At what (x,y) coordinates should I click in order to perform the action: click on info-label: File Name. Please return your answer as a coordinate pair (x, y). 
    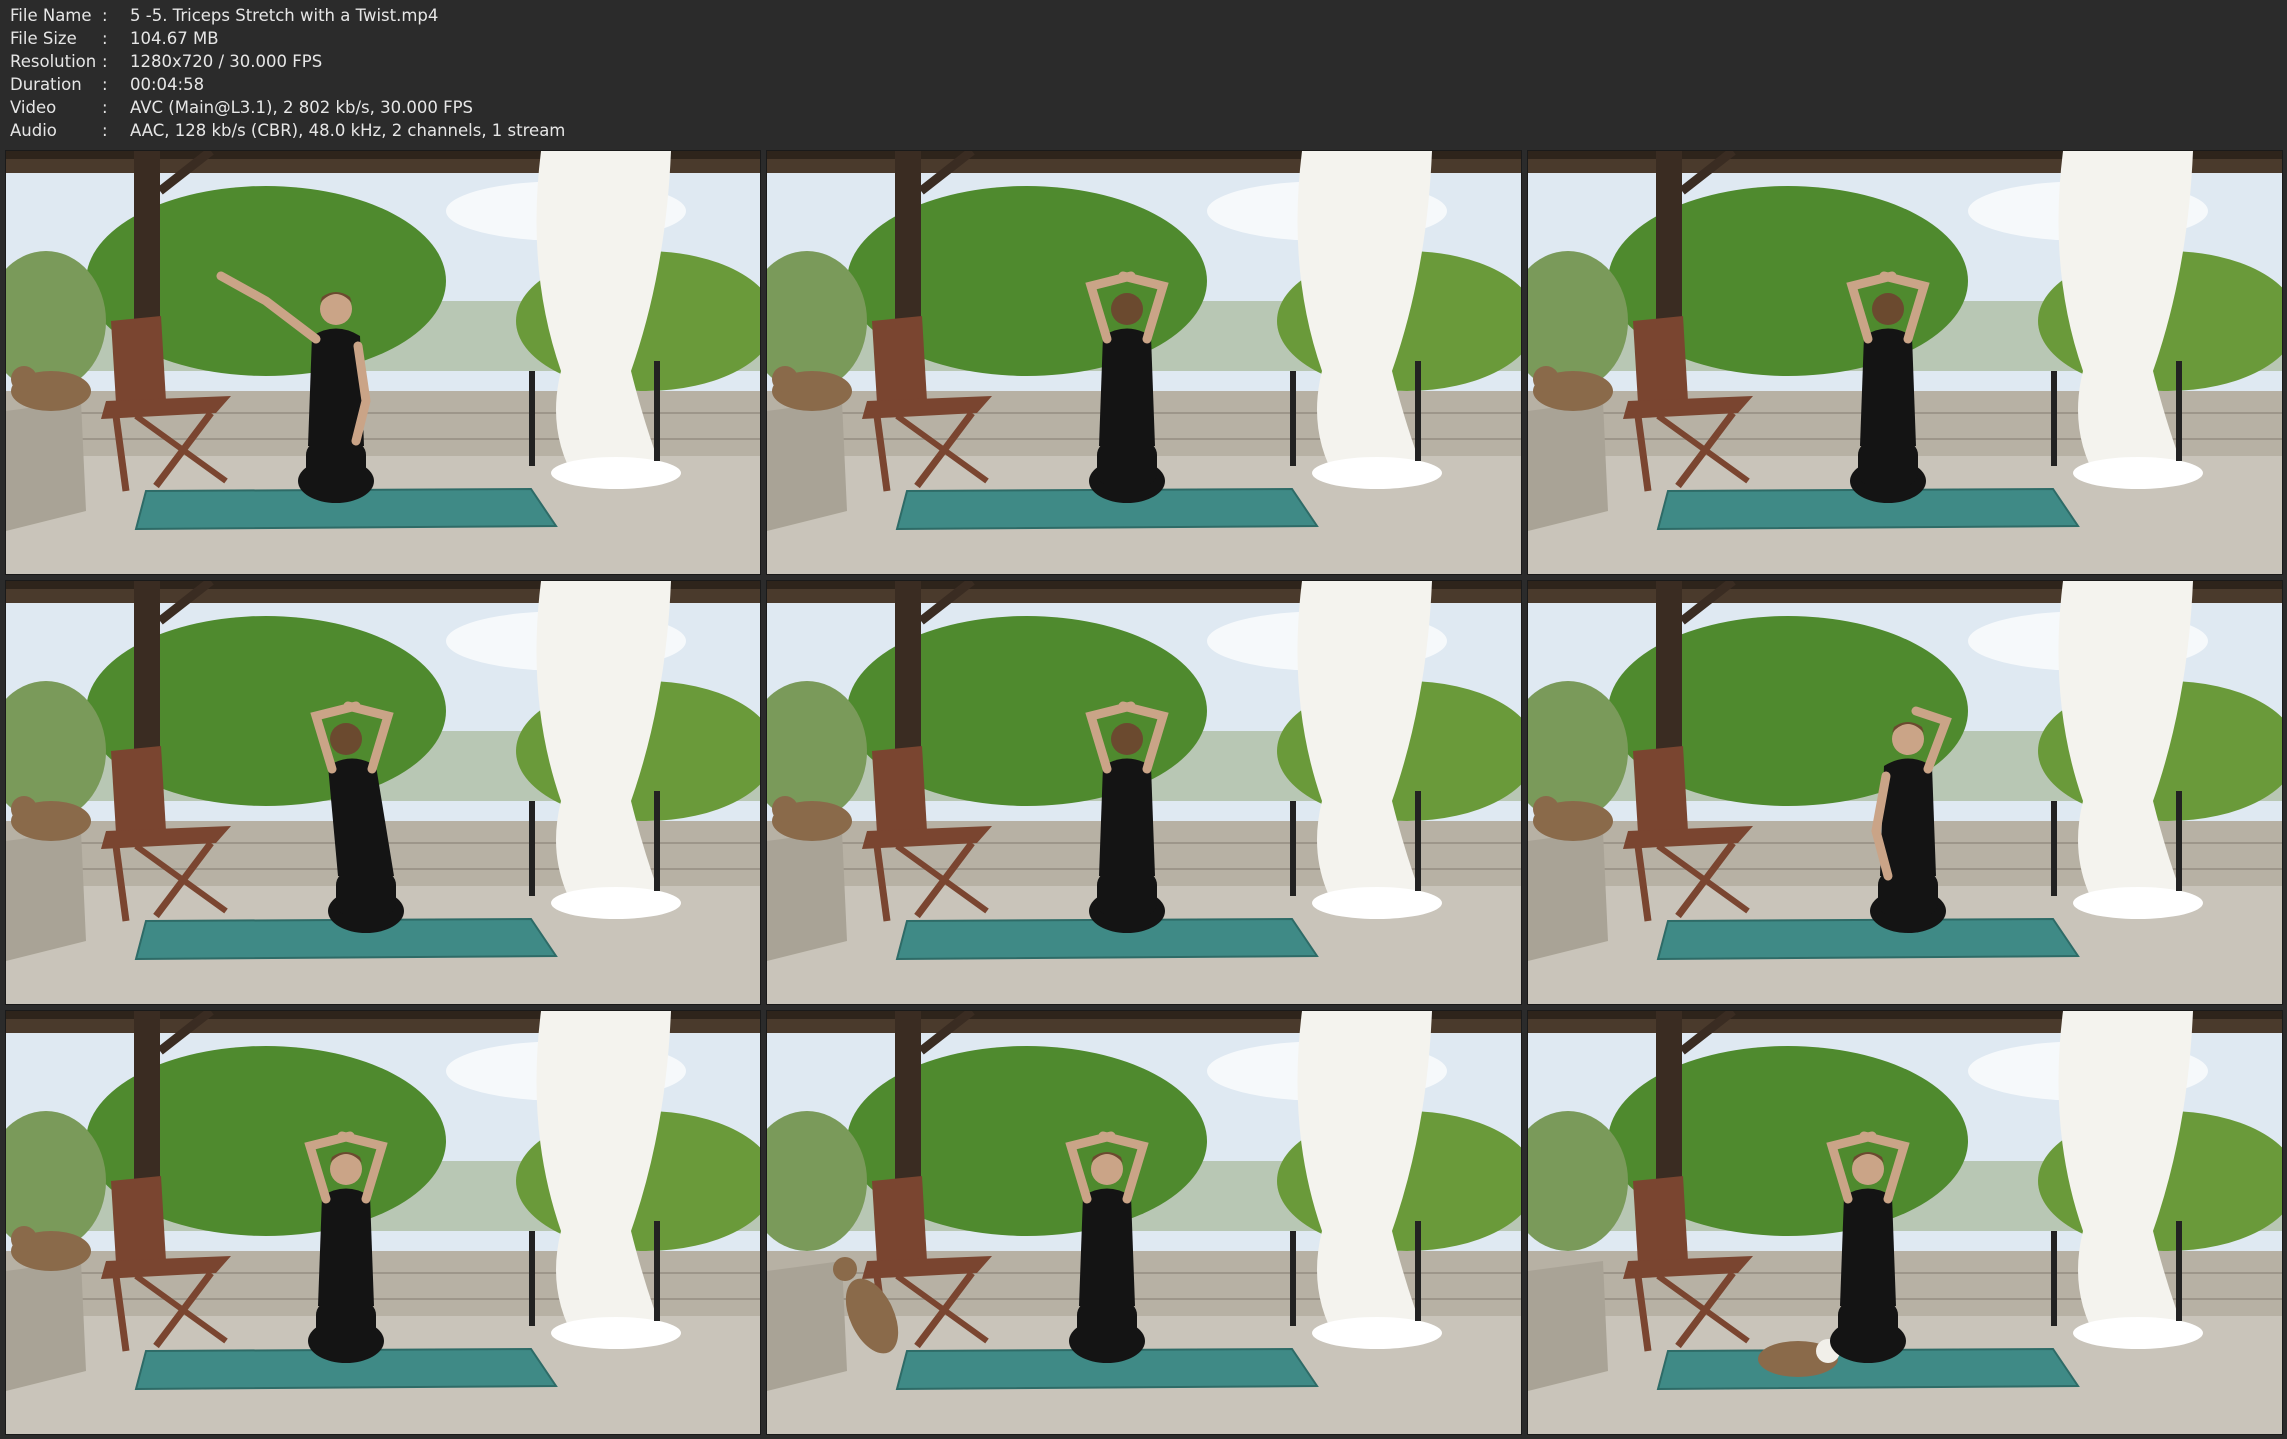
    Looking at the image, I should click on (51, 15).